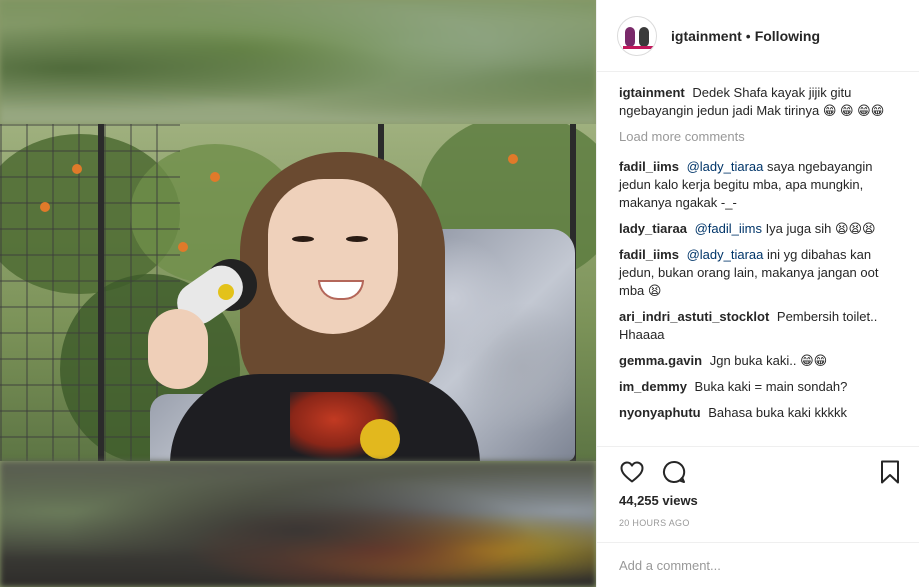 This screenshot has width=919, height=587. I want to click on comment-author: lady_tiaraa, so click(653, 228).